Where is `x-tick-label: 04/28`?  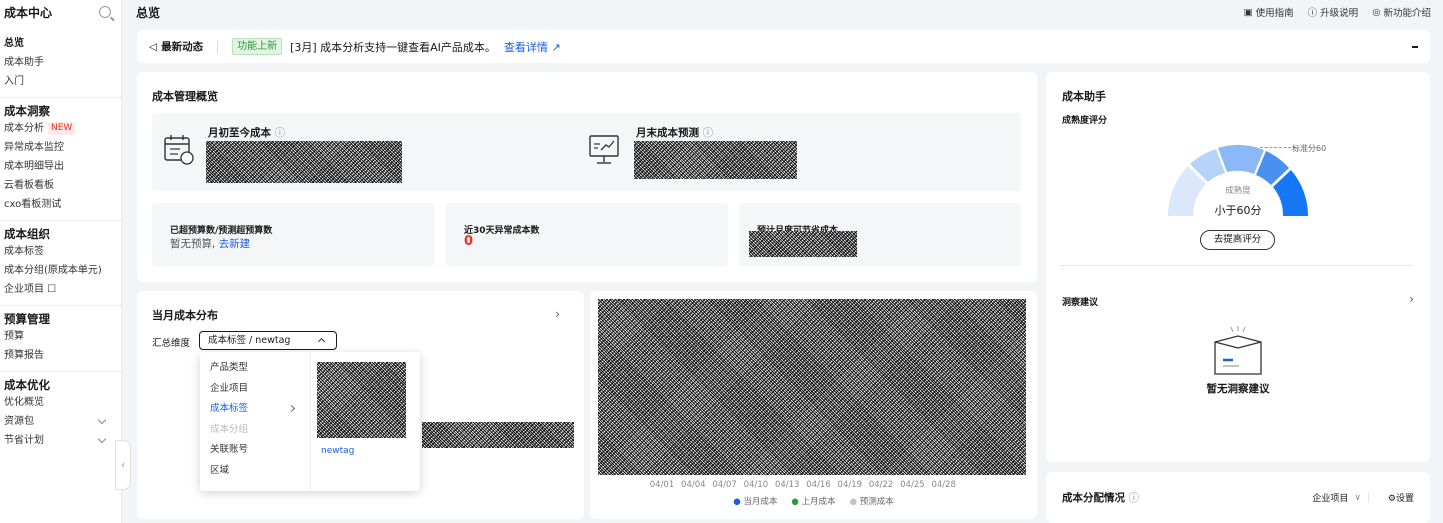 x-tick-label: 04/28 is located at coordinates (943, 485).